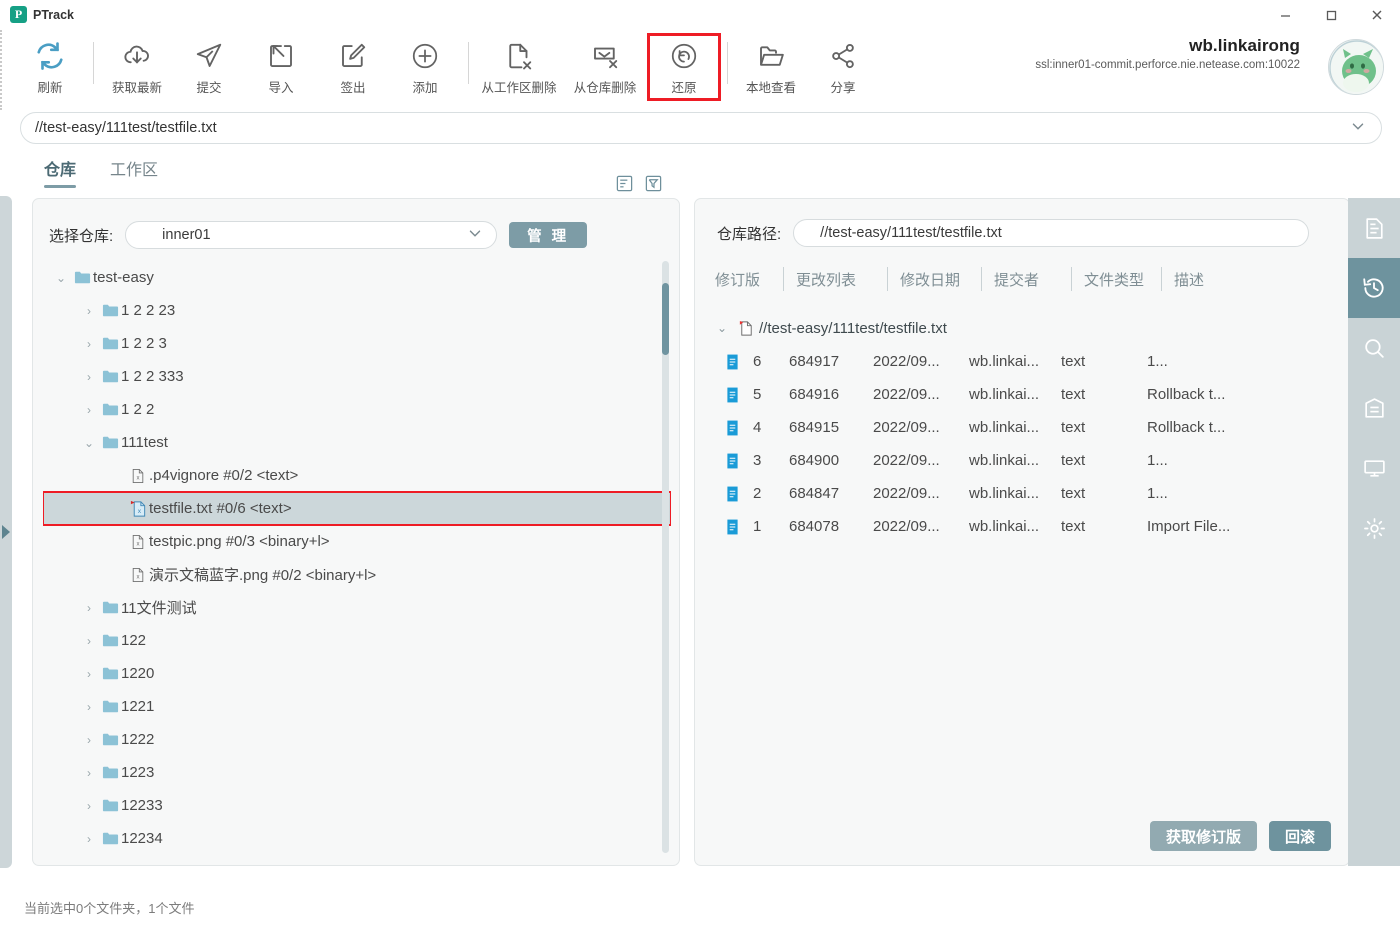  I want to click on tree-scrollbar, so click(665, 557).